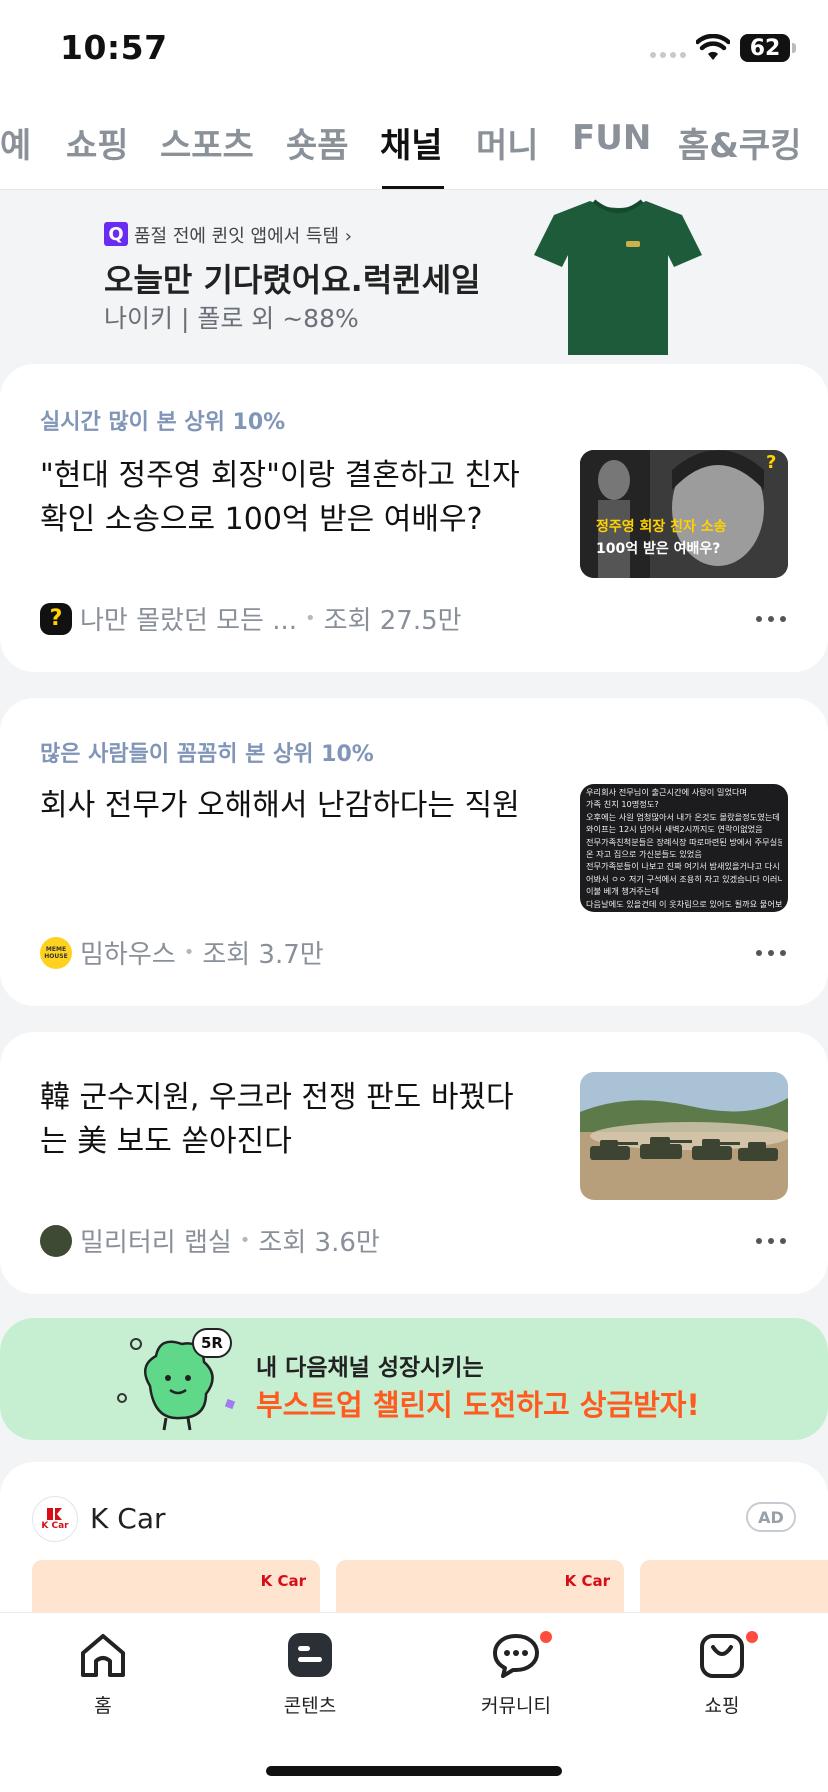  What do you see at coordinates (668, 55) in the screenshot?
I see `cellular-signal-icon` at bounding box center [668, 55].